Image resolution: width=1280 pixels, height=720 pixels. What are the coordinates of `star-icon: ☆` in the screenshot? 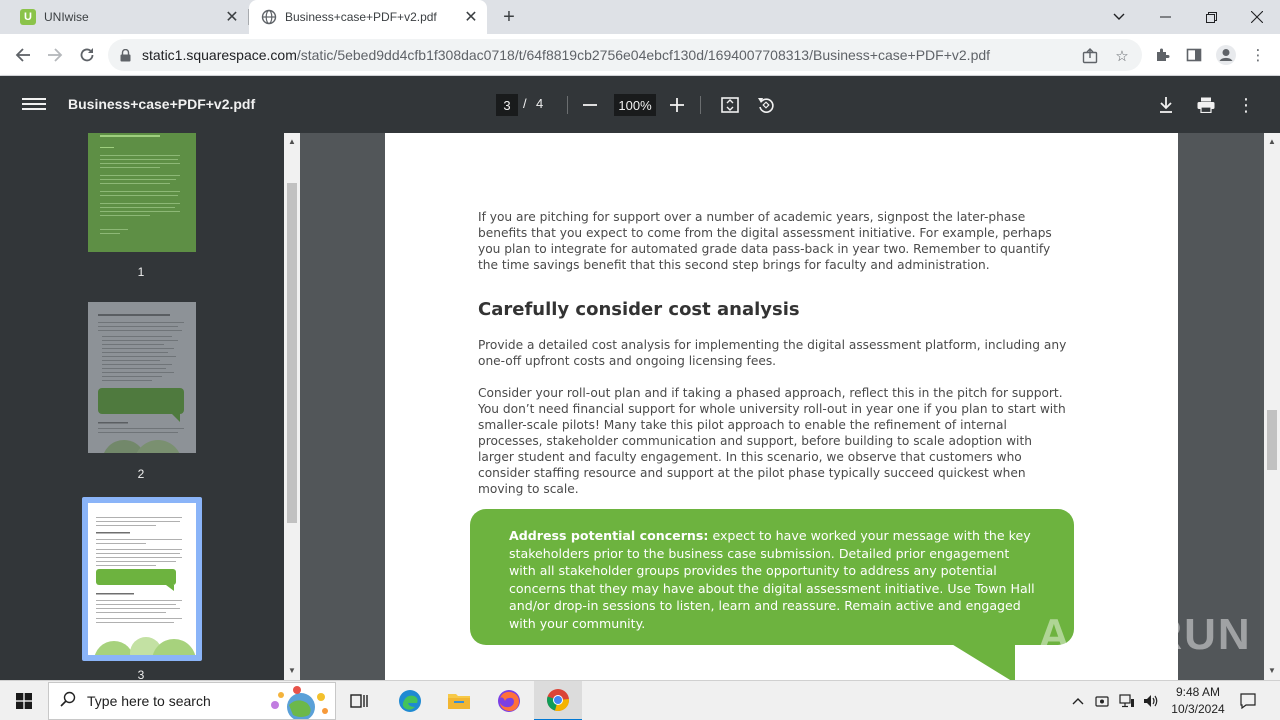 It's located at (1122, 56).